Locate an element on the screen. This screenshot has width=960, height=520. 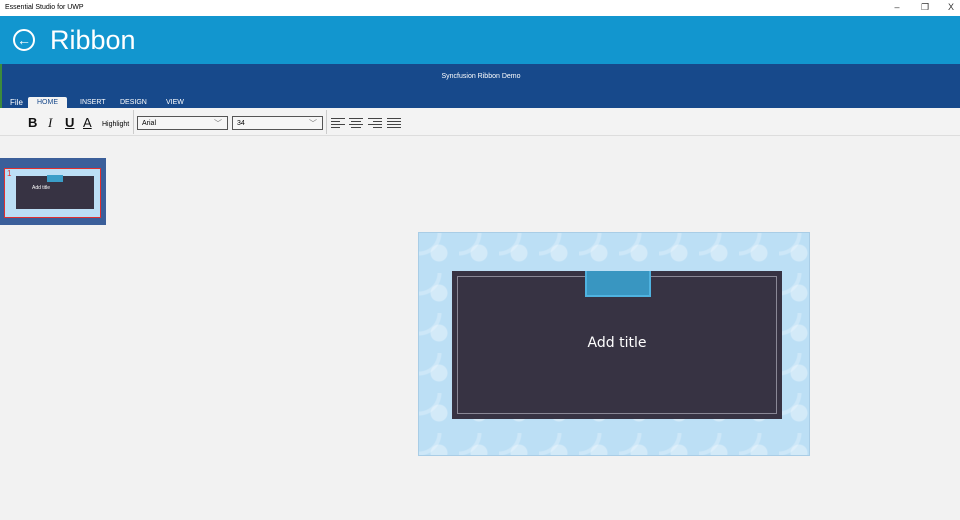
thumbnail-accent is located at coordinates (55, 178).